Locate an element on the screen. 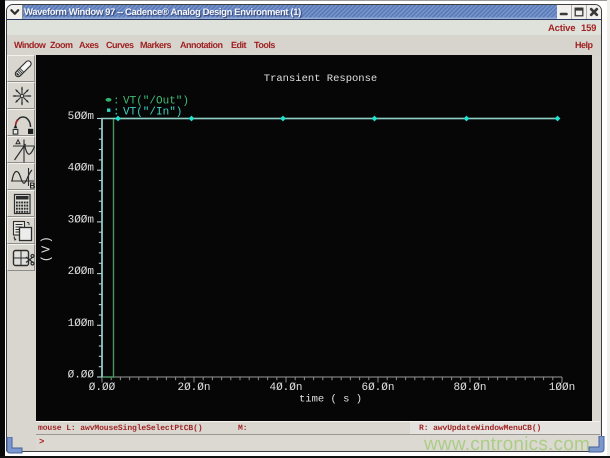 The height and width of the screenshot is (458, 610). svg-text: 1ØØn is located at coordinates (562, 388).